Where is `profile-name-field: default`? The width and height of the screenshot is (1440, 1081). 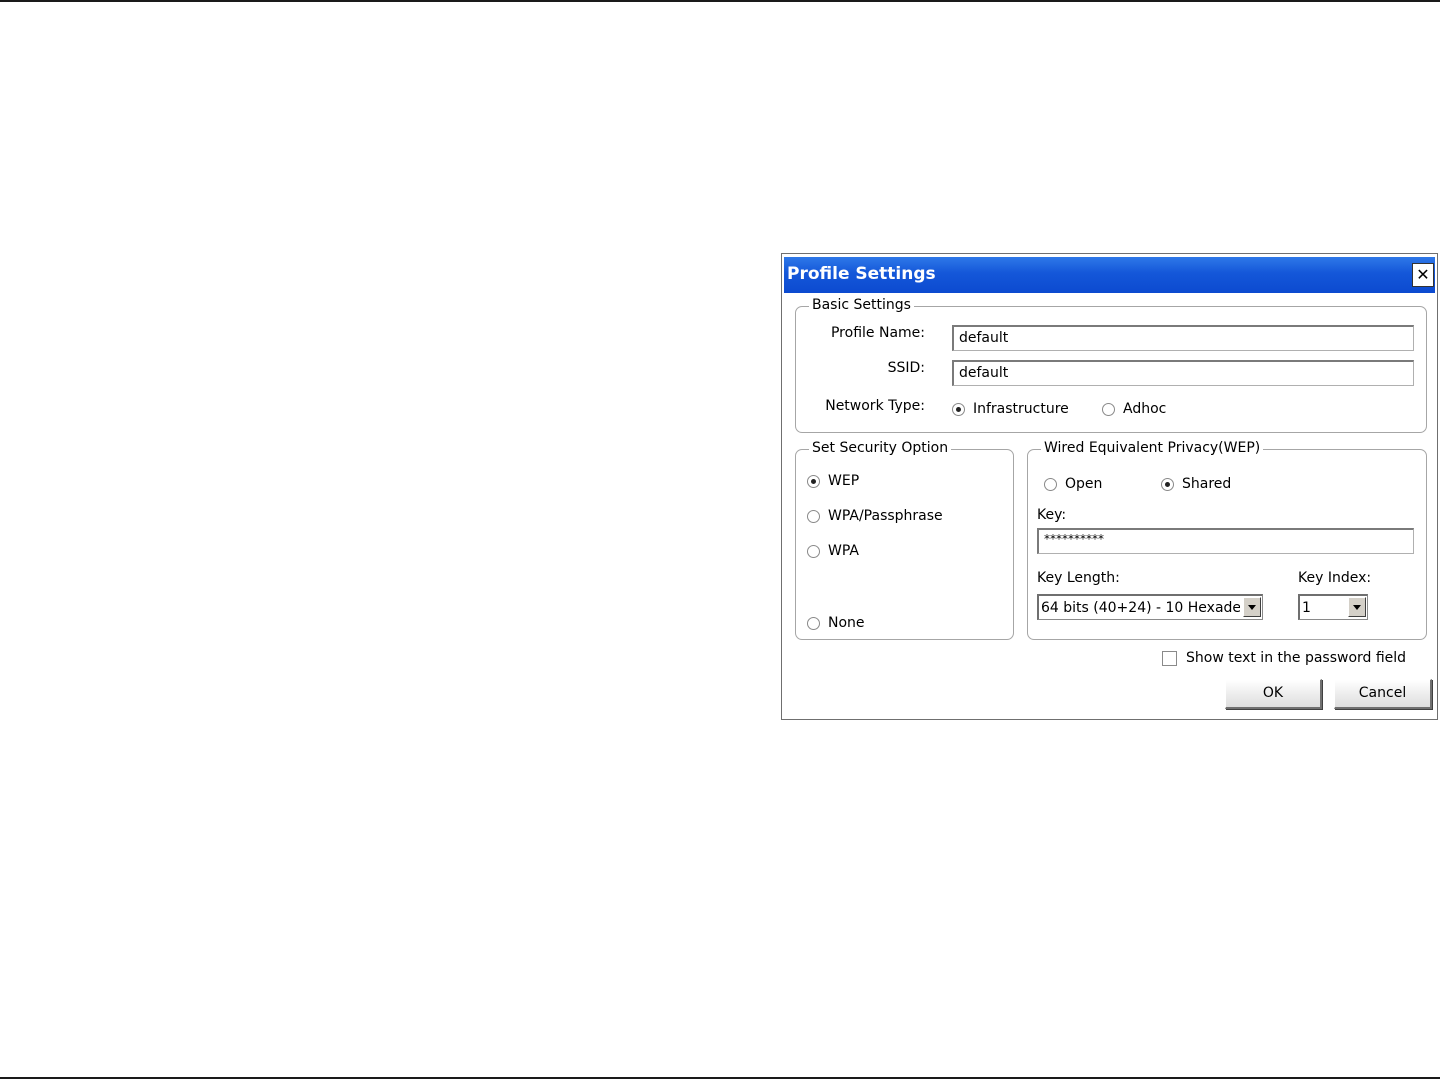 profile-name-field: default is located at coordinates (1183, 338).